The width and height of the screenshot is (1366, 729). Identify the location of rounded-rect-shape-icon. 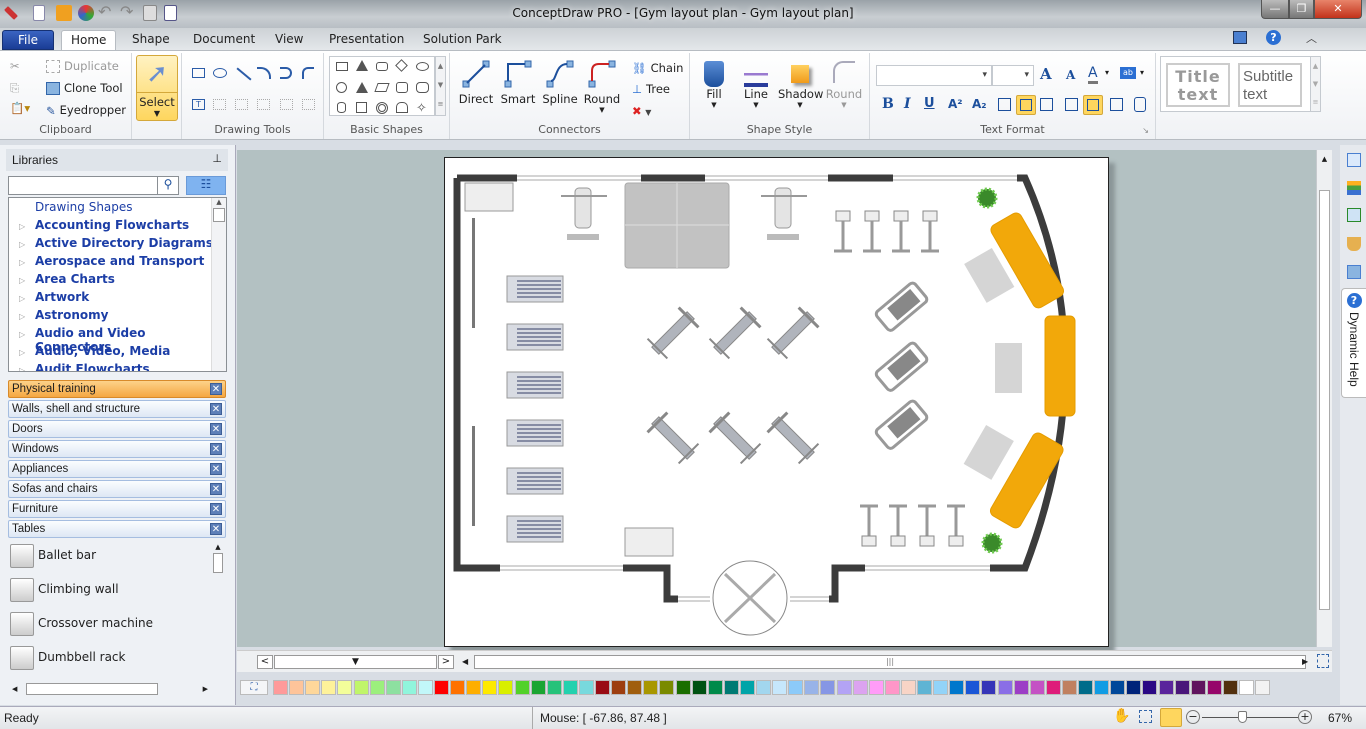
(382, 66).